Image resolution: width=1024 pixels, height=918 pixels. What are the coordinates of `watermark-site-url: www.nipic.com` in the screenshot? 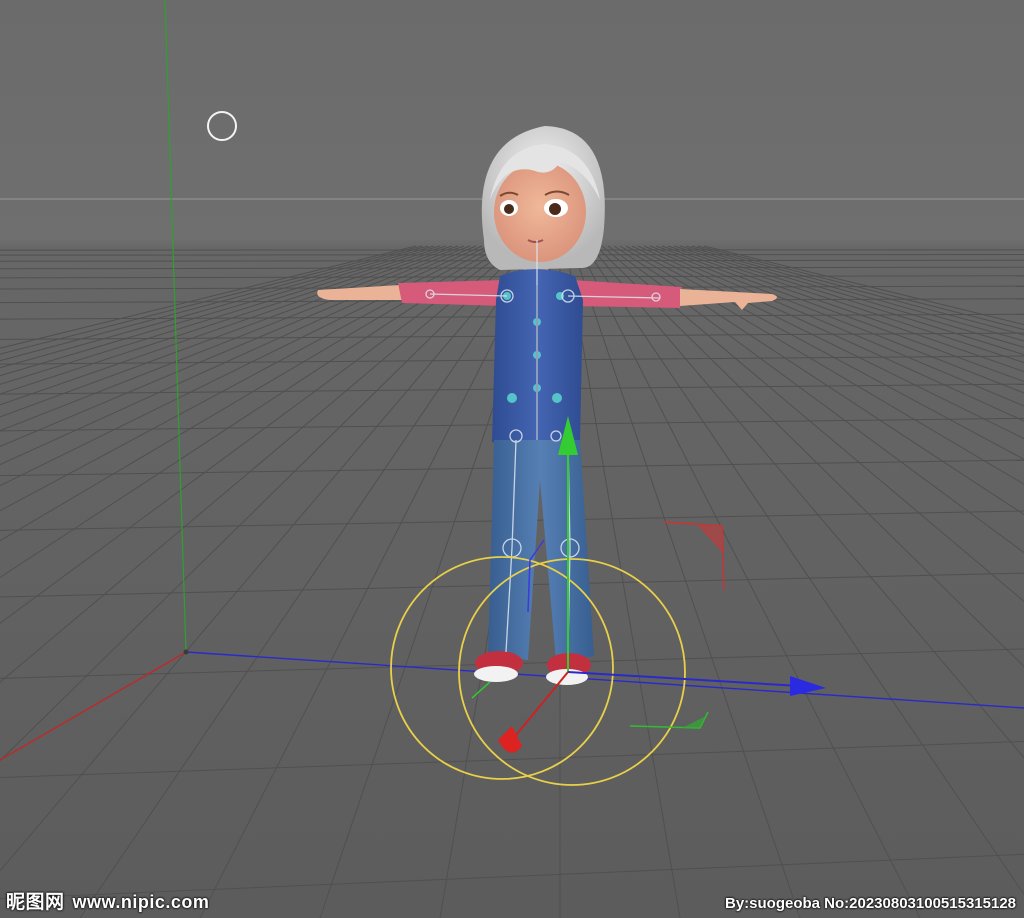 It's located at (141, 902).